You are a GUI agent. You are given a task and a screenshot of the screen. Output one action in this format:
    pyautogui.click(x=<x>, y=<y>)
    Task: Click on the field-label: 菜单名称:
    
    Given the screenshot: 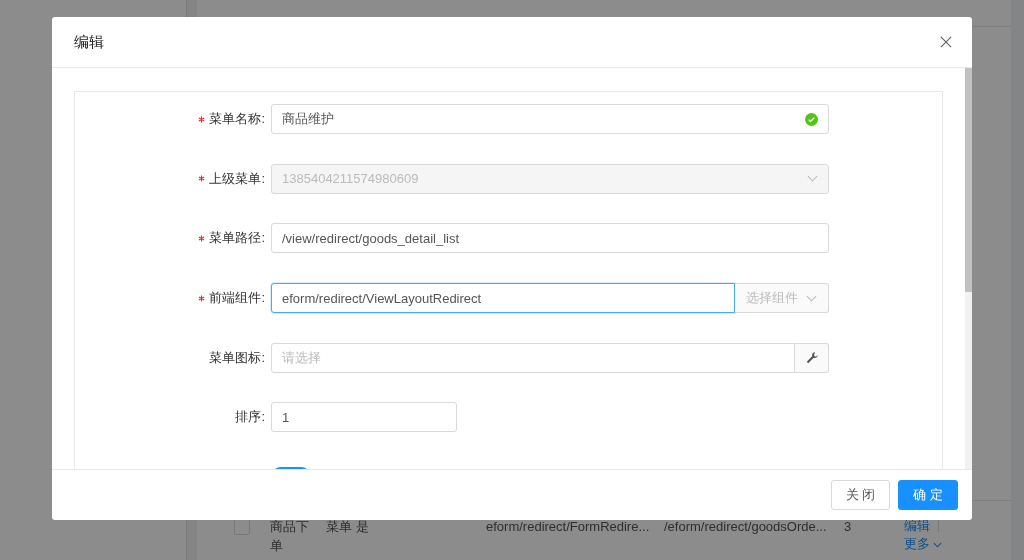 What is the action you would take?
    pyautogui.click(x=237, y=119)
    